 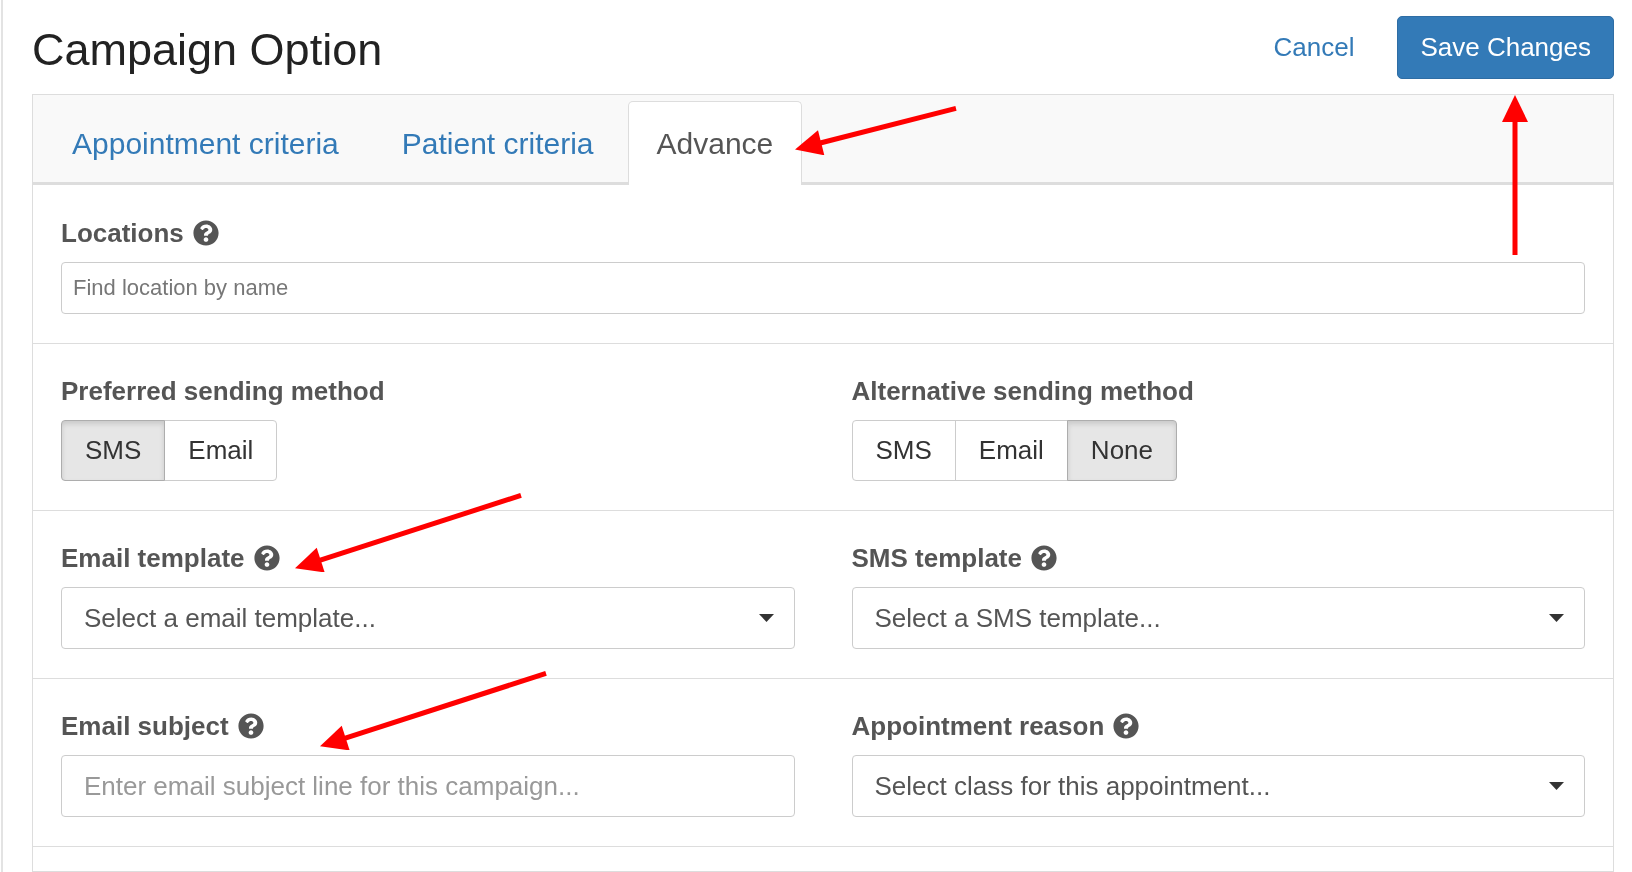 I want to click on tab: Appointment criteria, so click(x=205, y=143).